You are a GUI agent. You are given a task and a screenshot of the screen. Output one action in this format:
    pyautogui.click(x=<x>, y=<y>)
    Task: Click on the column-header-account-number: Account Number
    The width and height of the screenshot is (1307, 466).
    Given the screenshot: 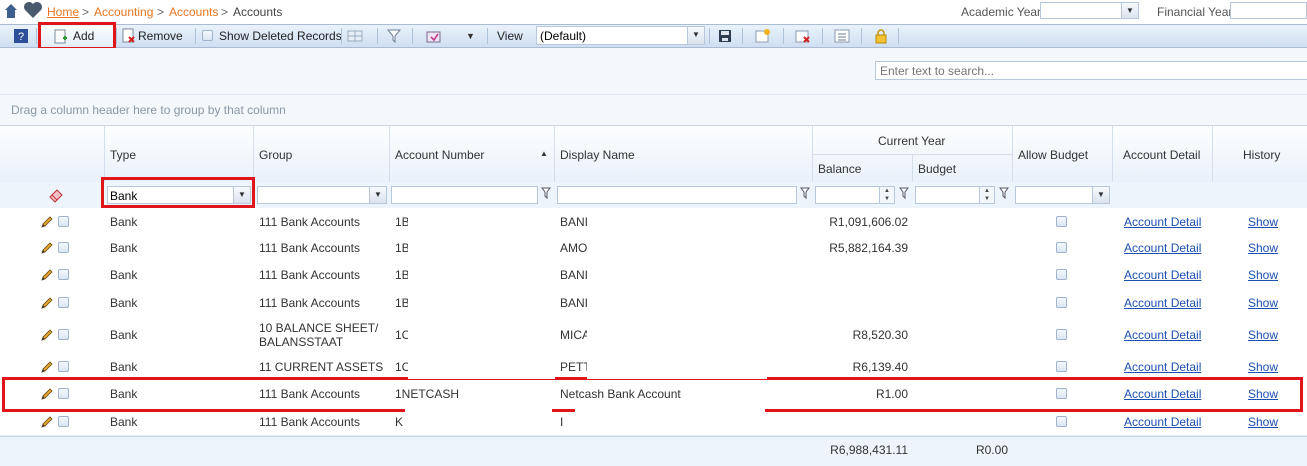 What is the action you would take?
    pyautogui.click(x=439, y=155)
    